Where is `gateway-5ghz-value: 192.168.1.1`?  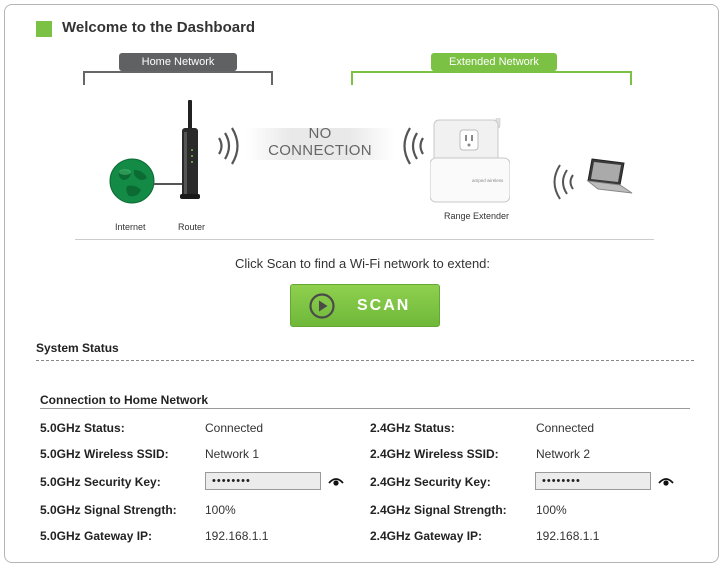 gateway-5ghz-value: 192.168.1.1 is located at coordinates (237, 536).